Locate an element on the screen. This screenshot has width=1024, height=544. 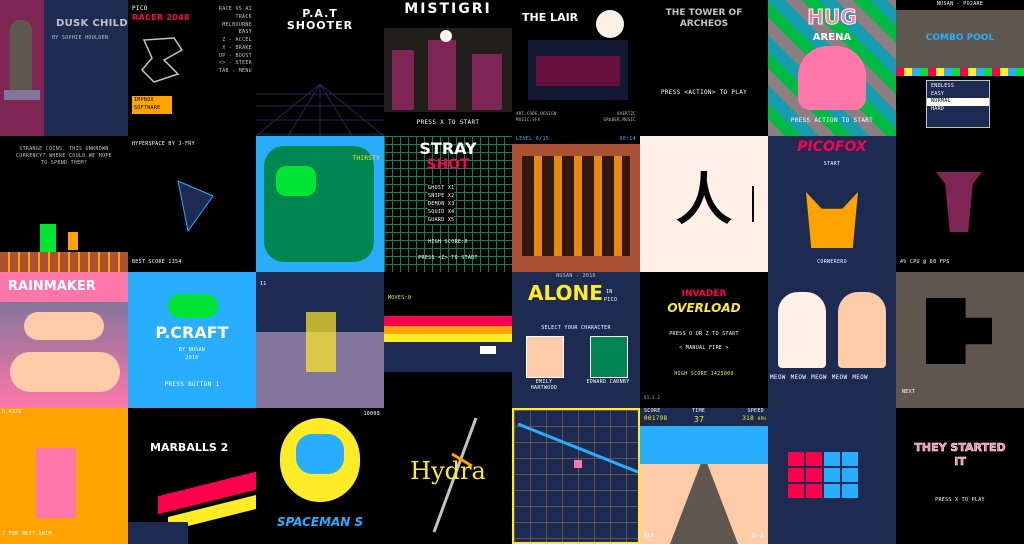
statue-base is located at coordinates (22, 95).